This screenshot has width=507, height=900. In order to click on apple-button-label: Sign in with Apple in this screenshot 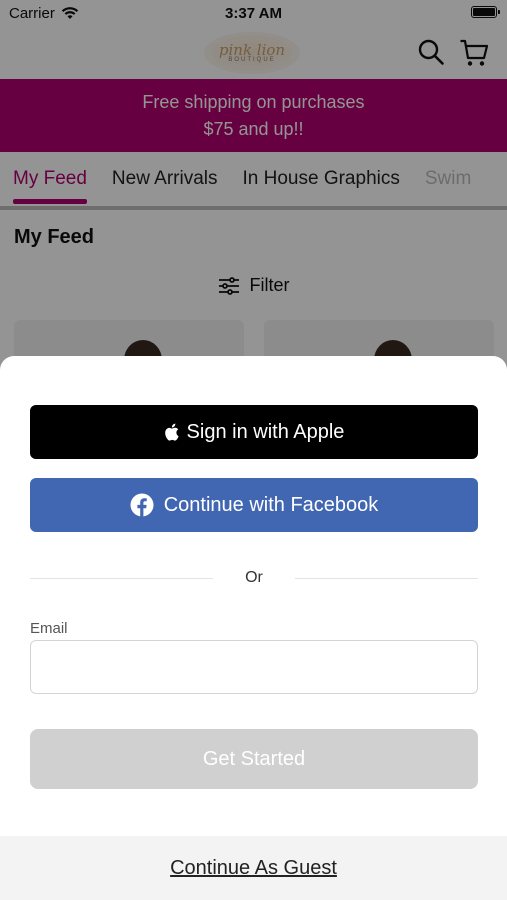, I will do `click(265, 431)`.